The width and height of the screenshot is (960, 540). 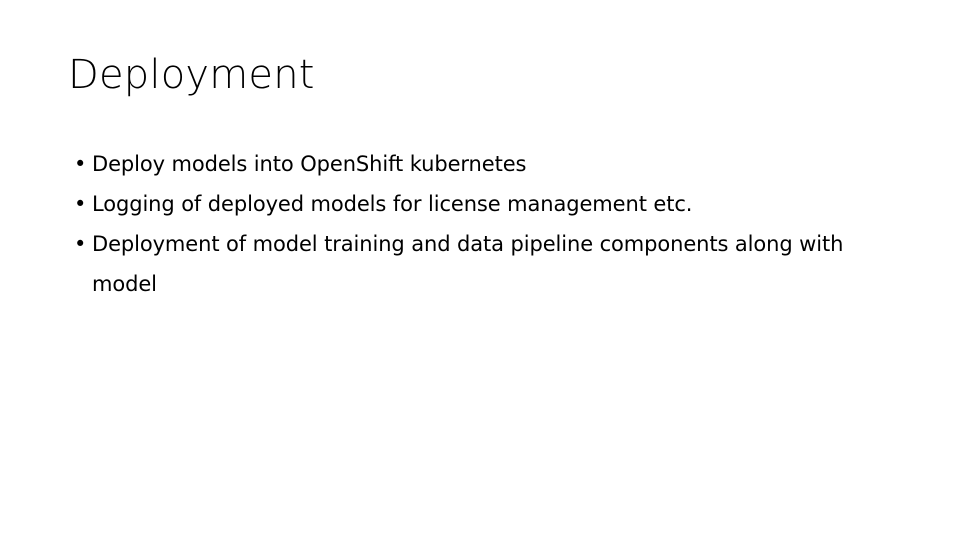 I want to click on list-item-text: Deploy models into OpenShift kubernetes, so click(x=309, y=164).